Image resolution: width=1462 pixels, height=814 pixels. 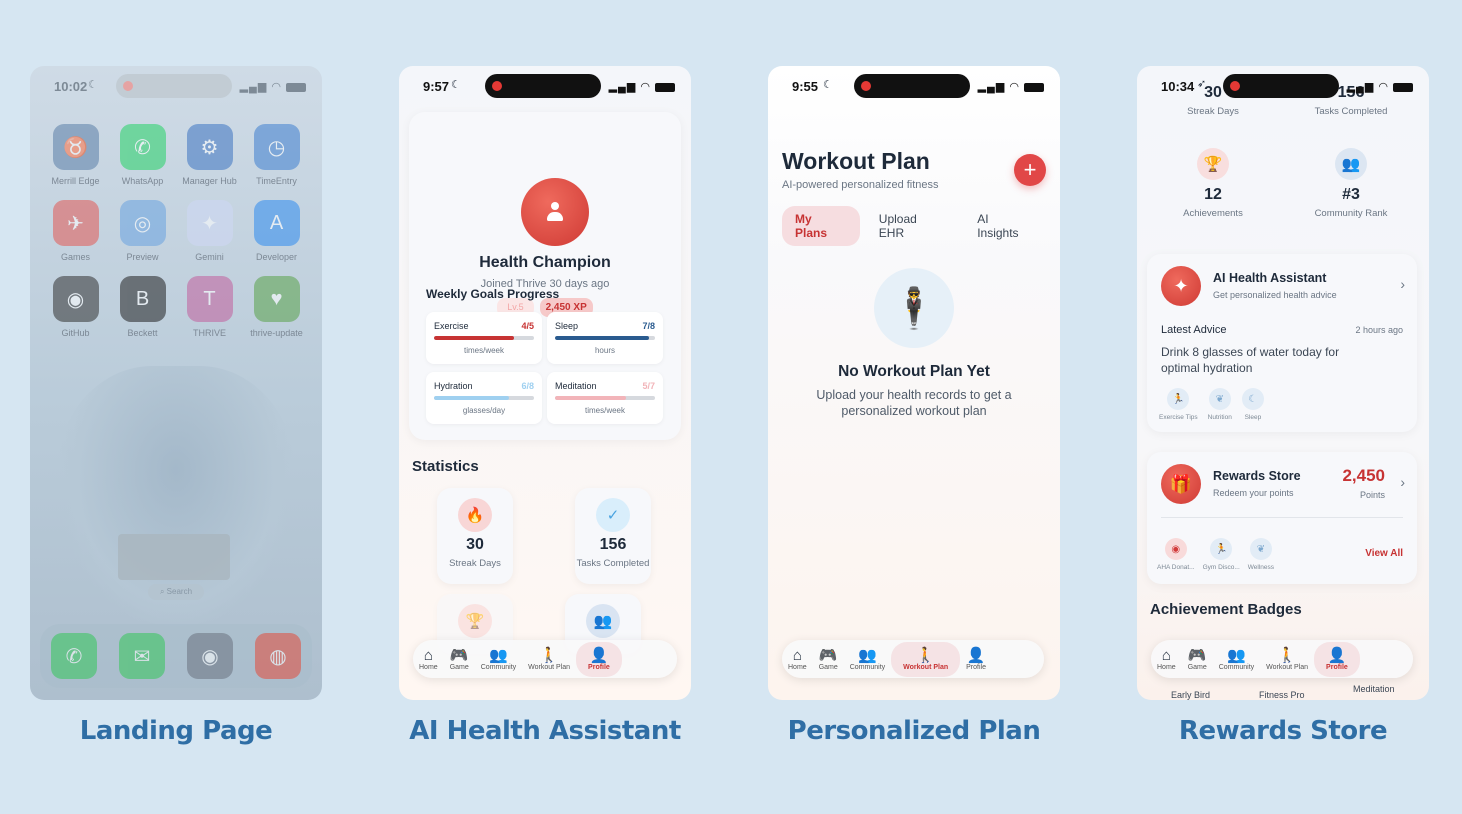 What do you see at coordinates (912, 226) in the screenshot?
I see `tab-upload-ehr: Upload EHR` at bounding box center [912, 226].